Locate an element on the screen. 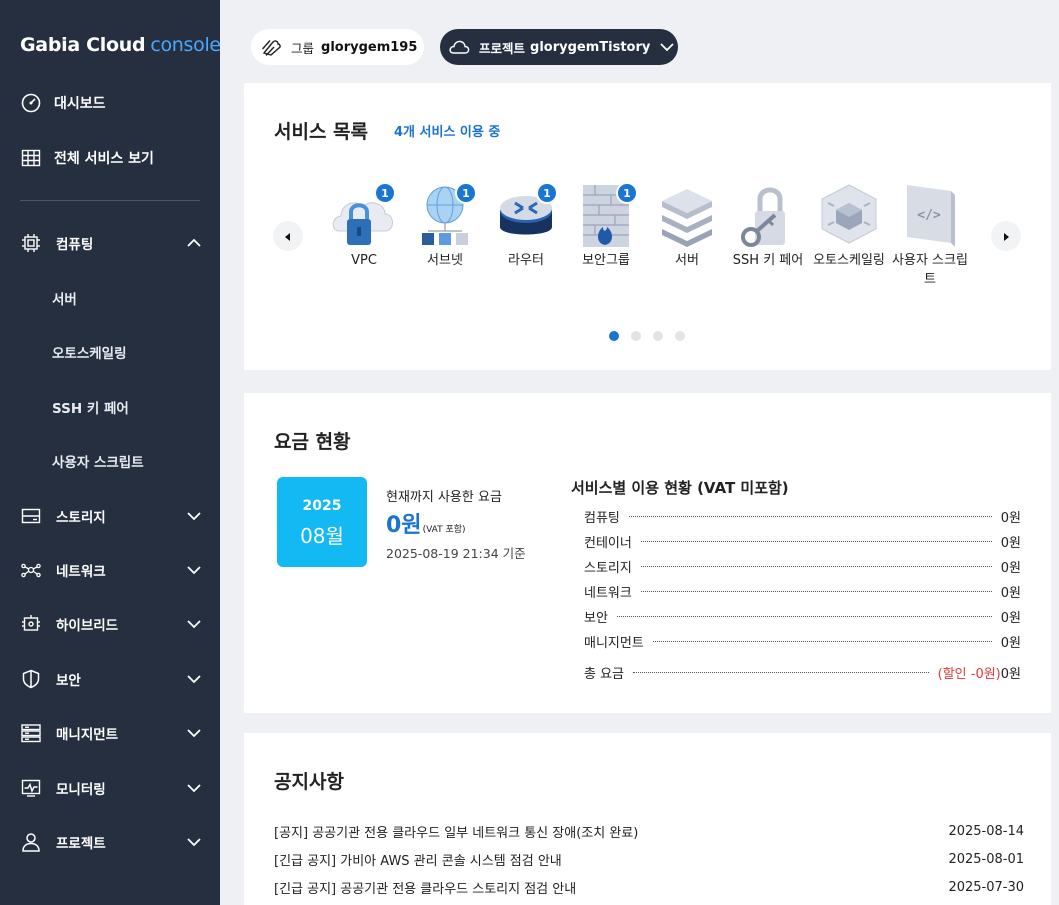  service-autoscaling: 오토스케일링 is located at coordinates (849, 225).